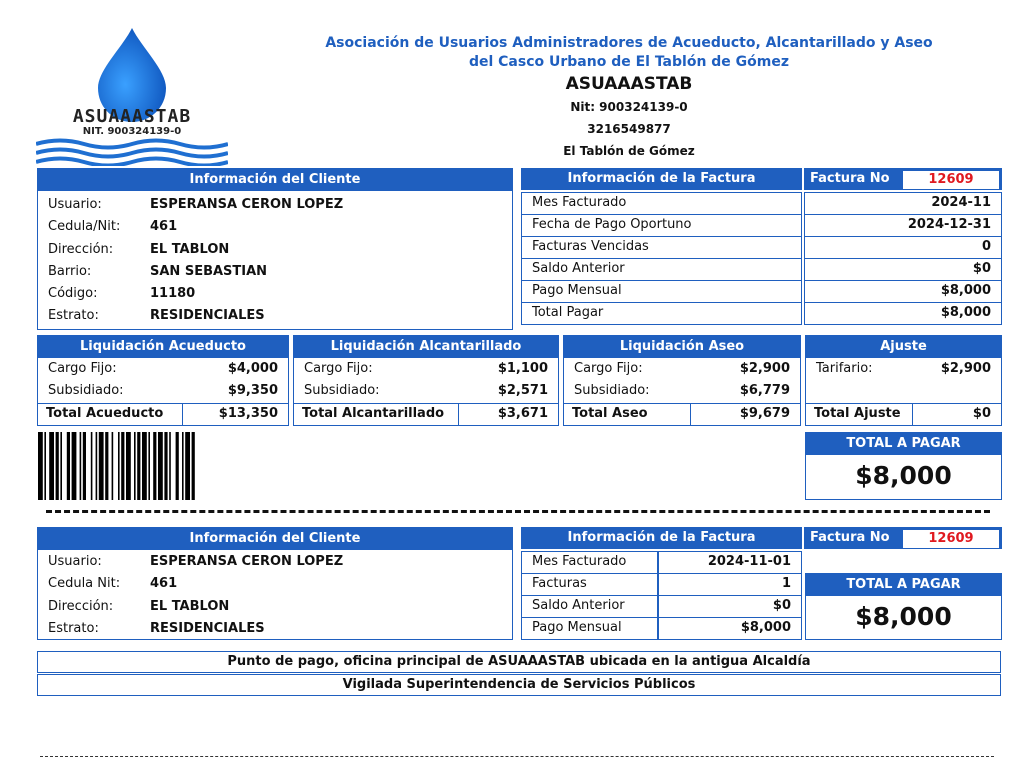 The height and width of the screenshot is (768, 1024). What do you see at coordinates (158, 271) in the screenshot?
I see `client-row: Barrio: SAN SEBASTIAN` at bounding box center [158, 271].